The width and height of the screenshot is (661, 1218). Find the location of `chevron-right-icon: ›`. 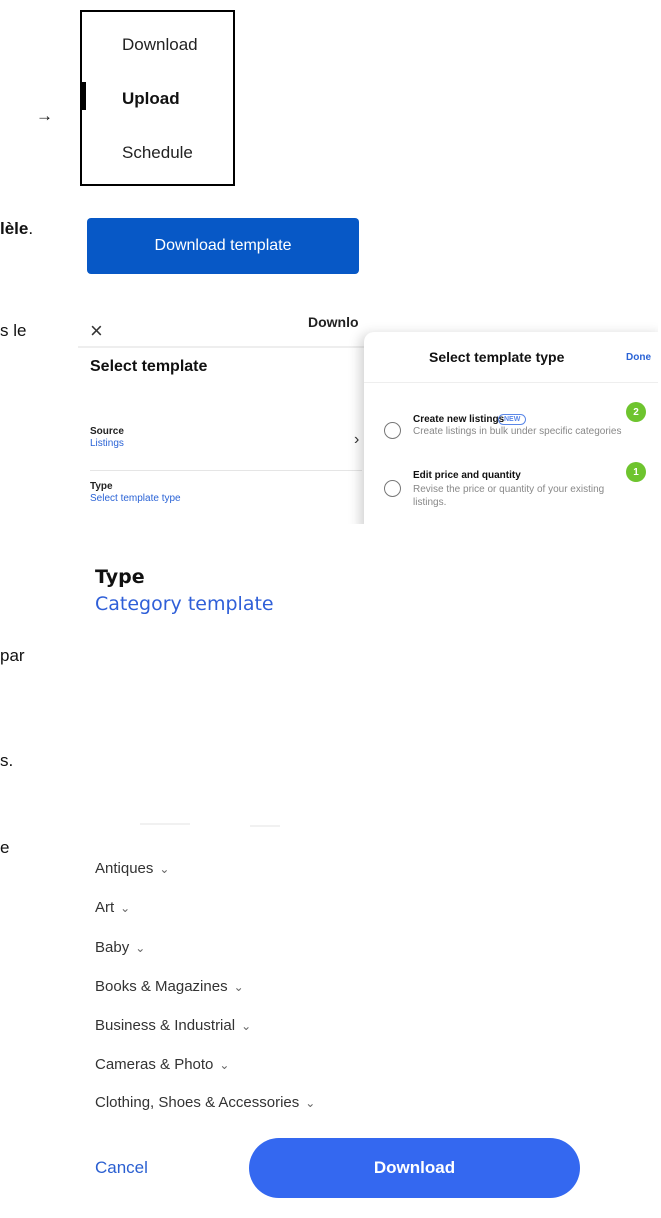

chevron-right-icon: › is located at coordinates (356, 440).